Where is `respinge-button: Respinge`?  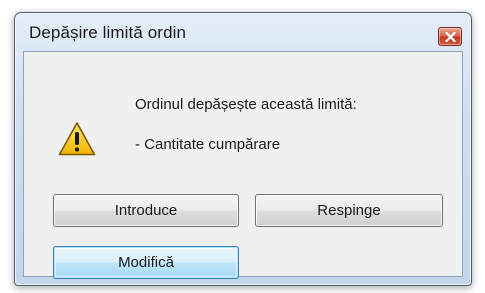
respinge-button: Respinge is located at coordinates (349, 210).